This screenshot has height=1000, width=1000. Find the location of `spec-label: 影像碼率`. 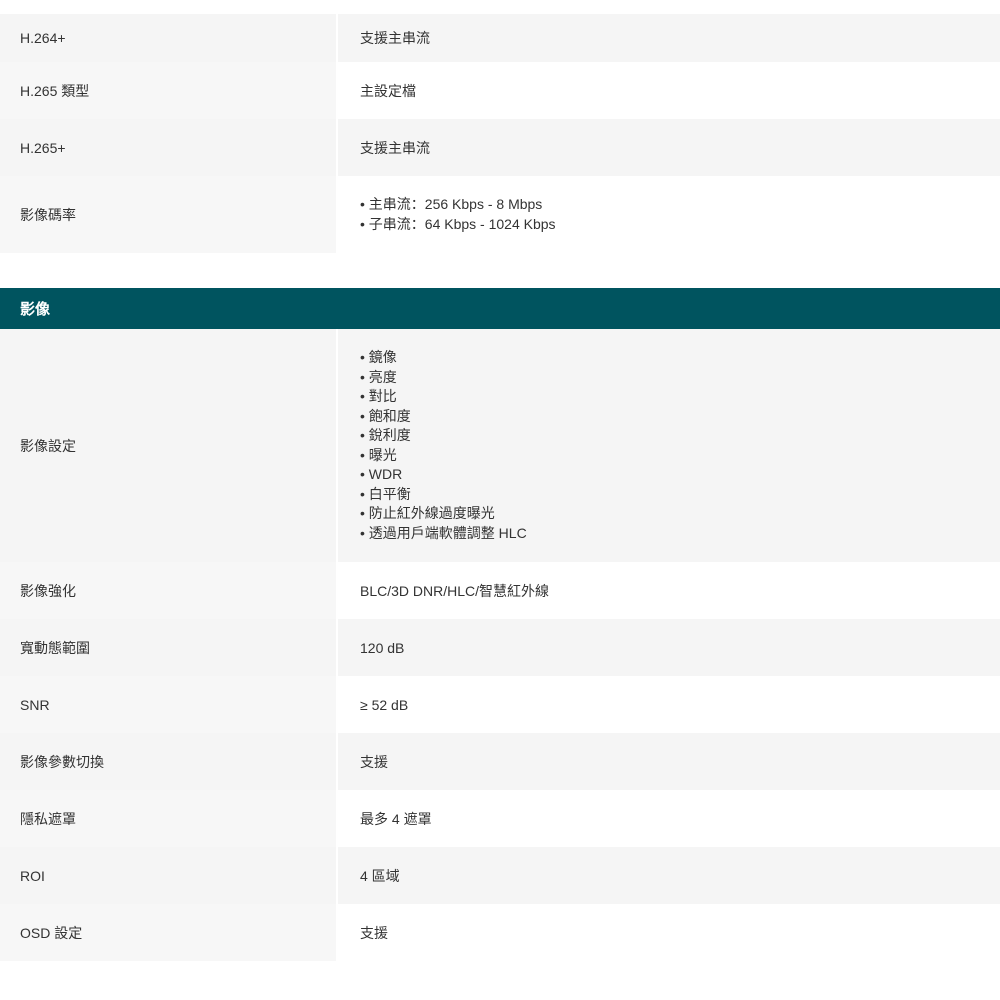

spec-label: 影像碼率 is located at coordinates (169, 214).